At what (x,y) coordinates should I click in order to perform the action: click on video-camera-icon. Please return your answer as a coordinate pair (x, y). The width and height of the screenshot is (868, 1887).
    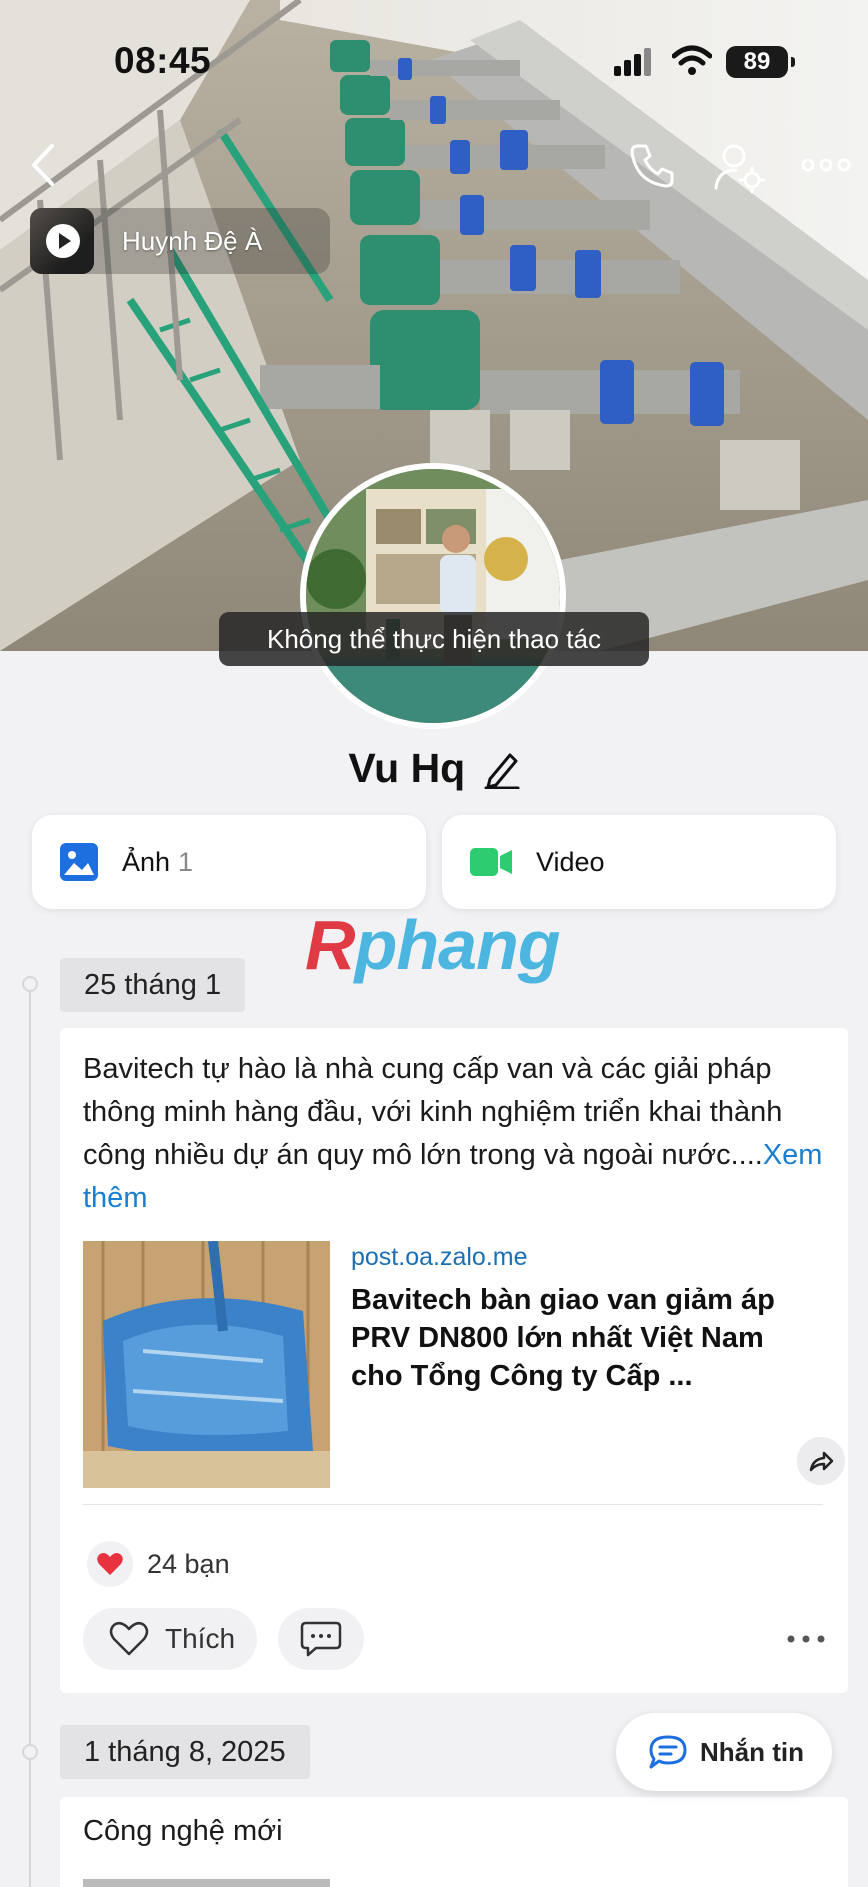
    Looking at the image, I should click on (491, 862).